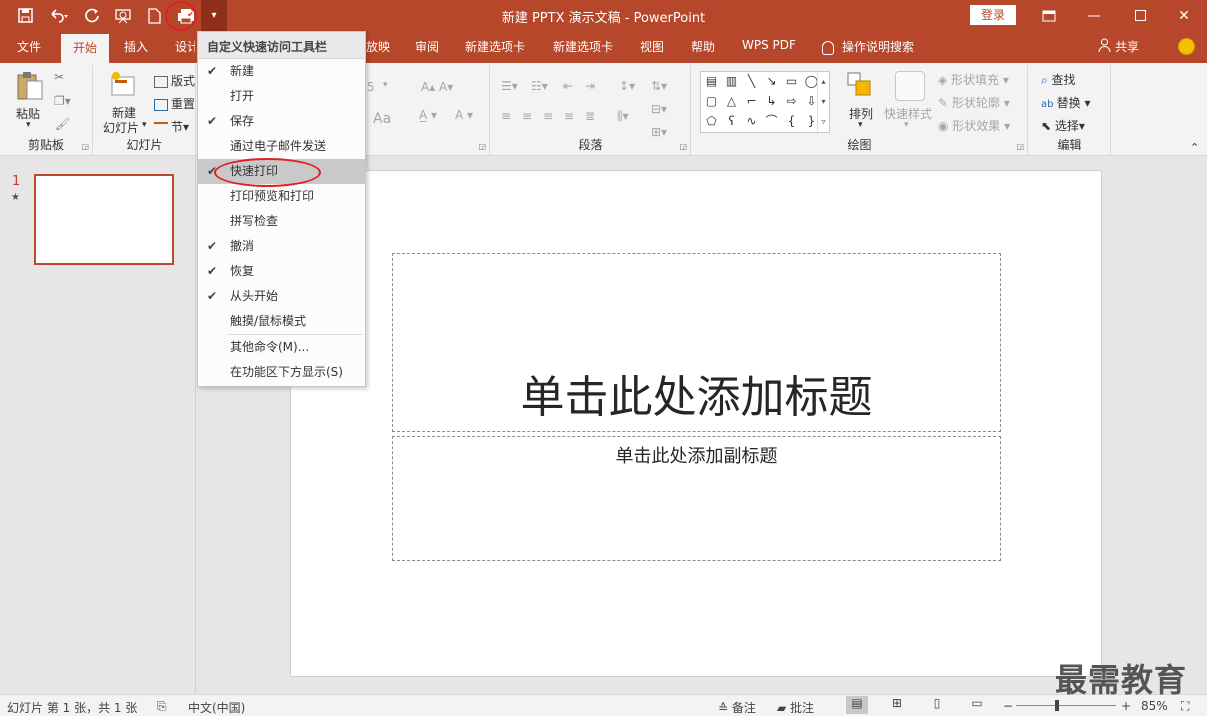 Image resolution: width=1207 pixels, height=716 pixels. What do you see at coordinates (121, 127) in the screenshot?
I see `new-slide-label-2: 幻灯片` at bounding box center [121, 127].